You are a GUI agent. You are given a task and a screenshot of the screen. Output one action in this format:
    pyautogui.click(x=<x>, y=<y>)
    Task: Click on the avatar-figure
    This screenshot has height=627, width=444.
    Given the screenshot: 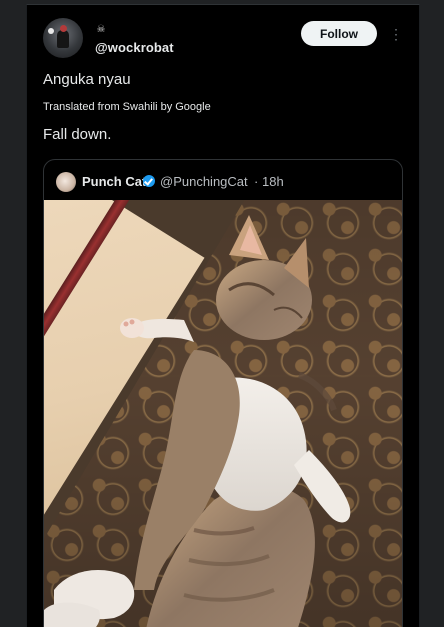 What is the action you would take?
    pyautogui.click(x=63, y=36)
    